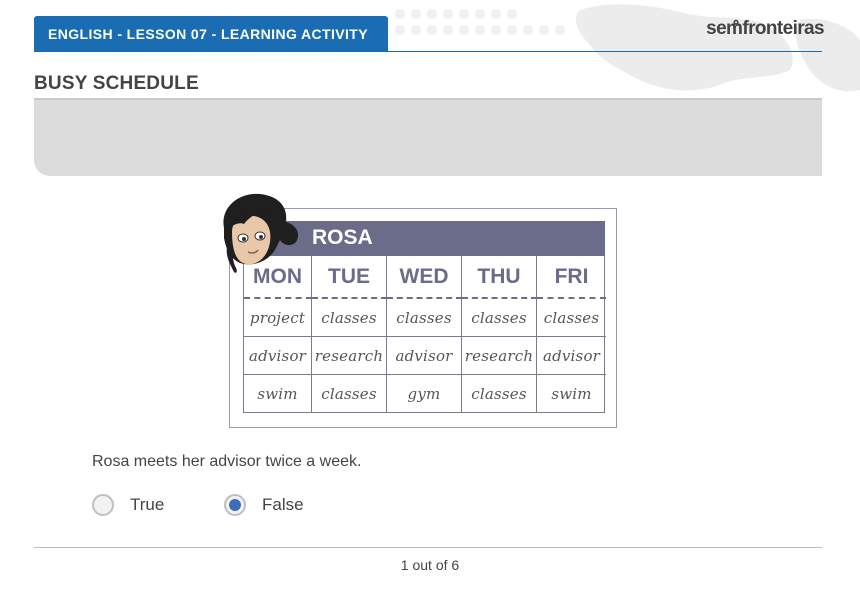  What do you see at coordinates (342, 237) in the screenshot?
I see `schedule-owner-name: ROSA` at bounding box center [342, 237].